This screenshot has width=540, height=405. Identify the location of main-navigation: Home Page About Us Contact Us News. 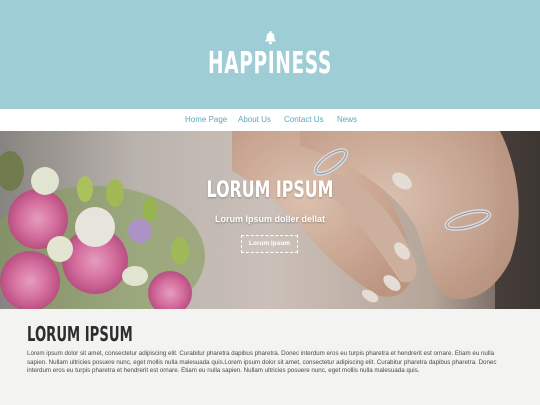
(270, 120).